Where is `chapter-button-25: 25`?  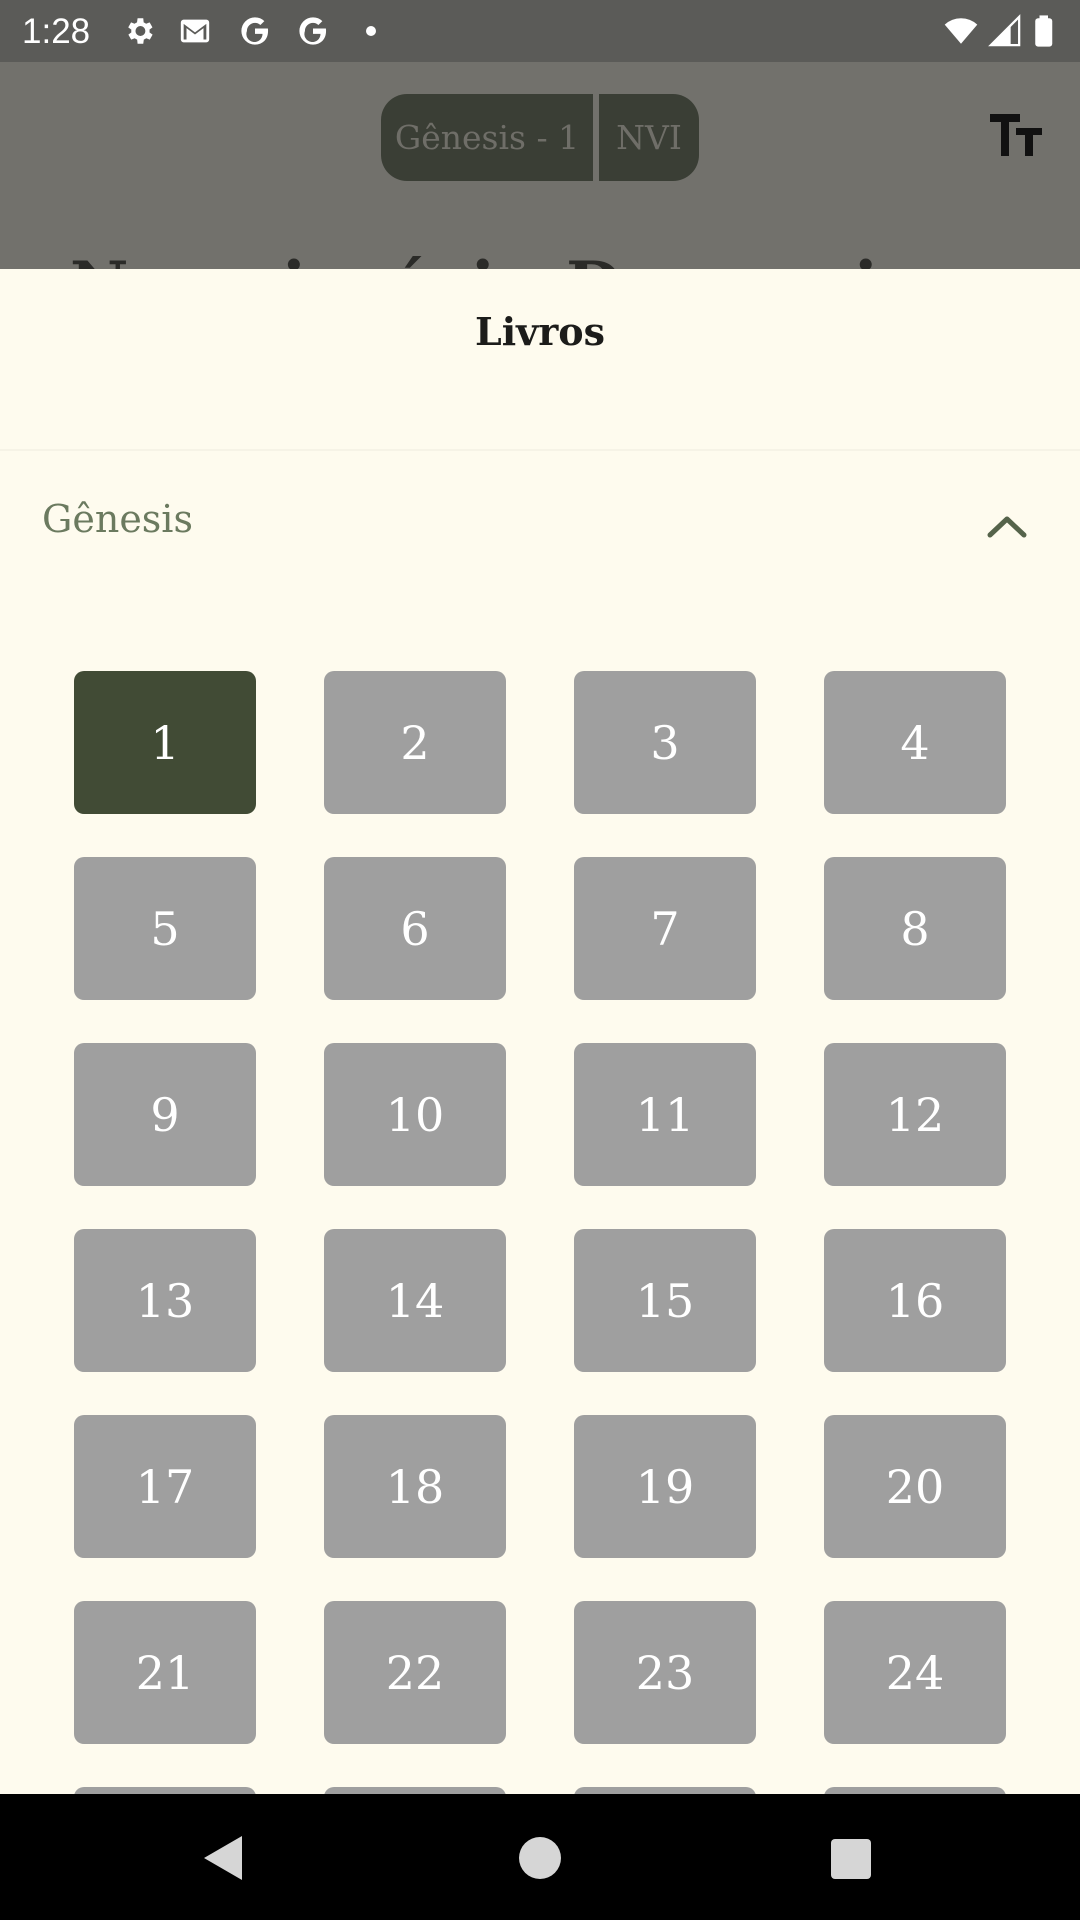 chapter-button-25: 25 is located at coordinates (165, 1790).